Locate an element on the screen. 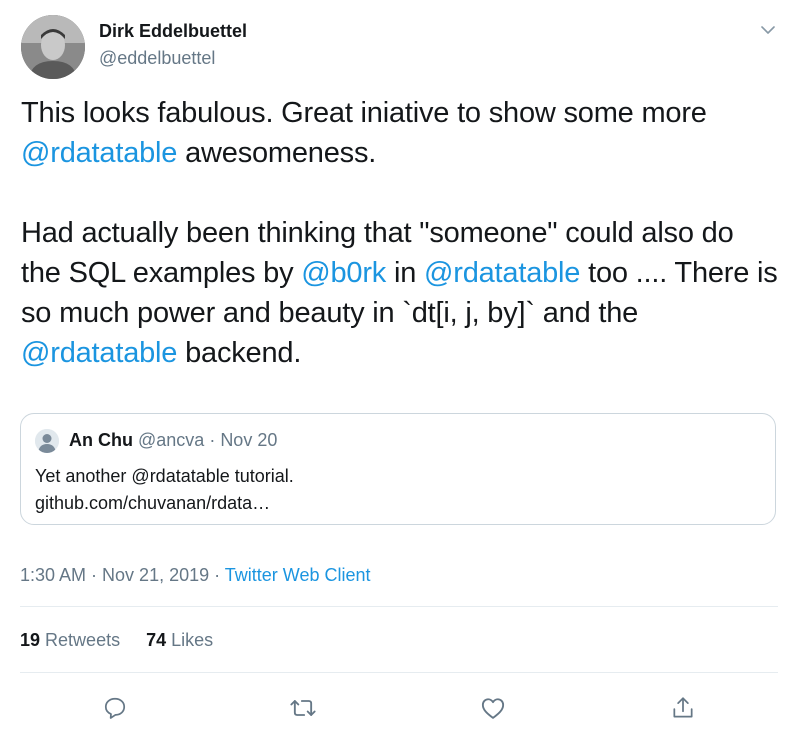  quoted-header: An Chu @ancva · Nov 20 is located at coordinates (173, 440).